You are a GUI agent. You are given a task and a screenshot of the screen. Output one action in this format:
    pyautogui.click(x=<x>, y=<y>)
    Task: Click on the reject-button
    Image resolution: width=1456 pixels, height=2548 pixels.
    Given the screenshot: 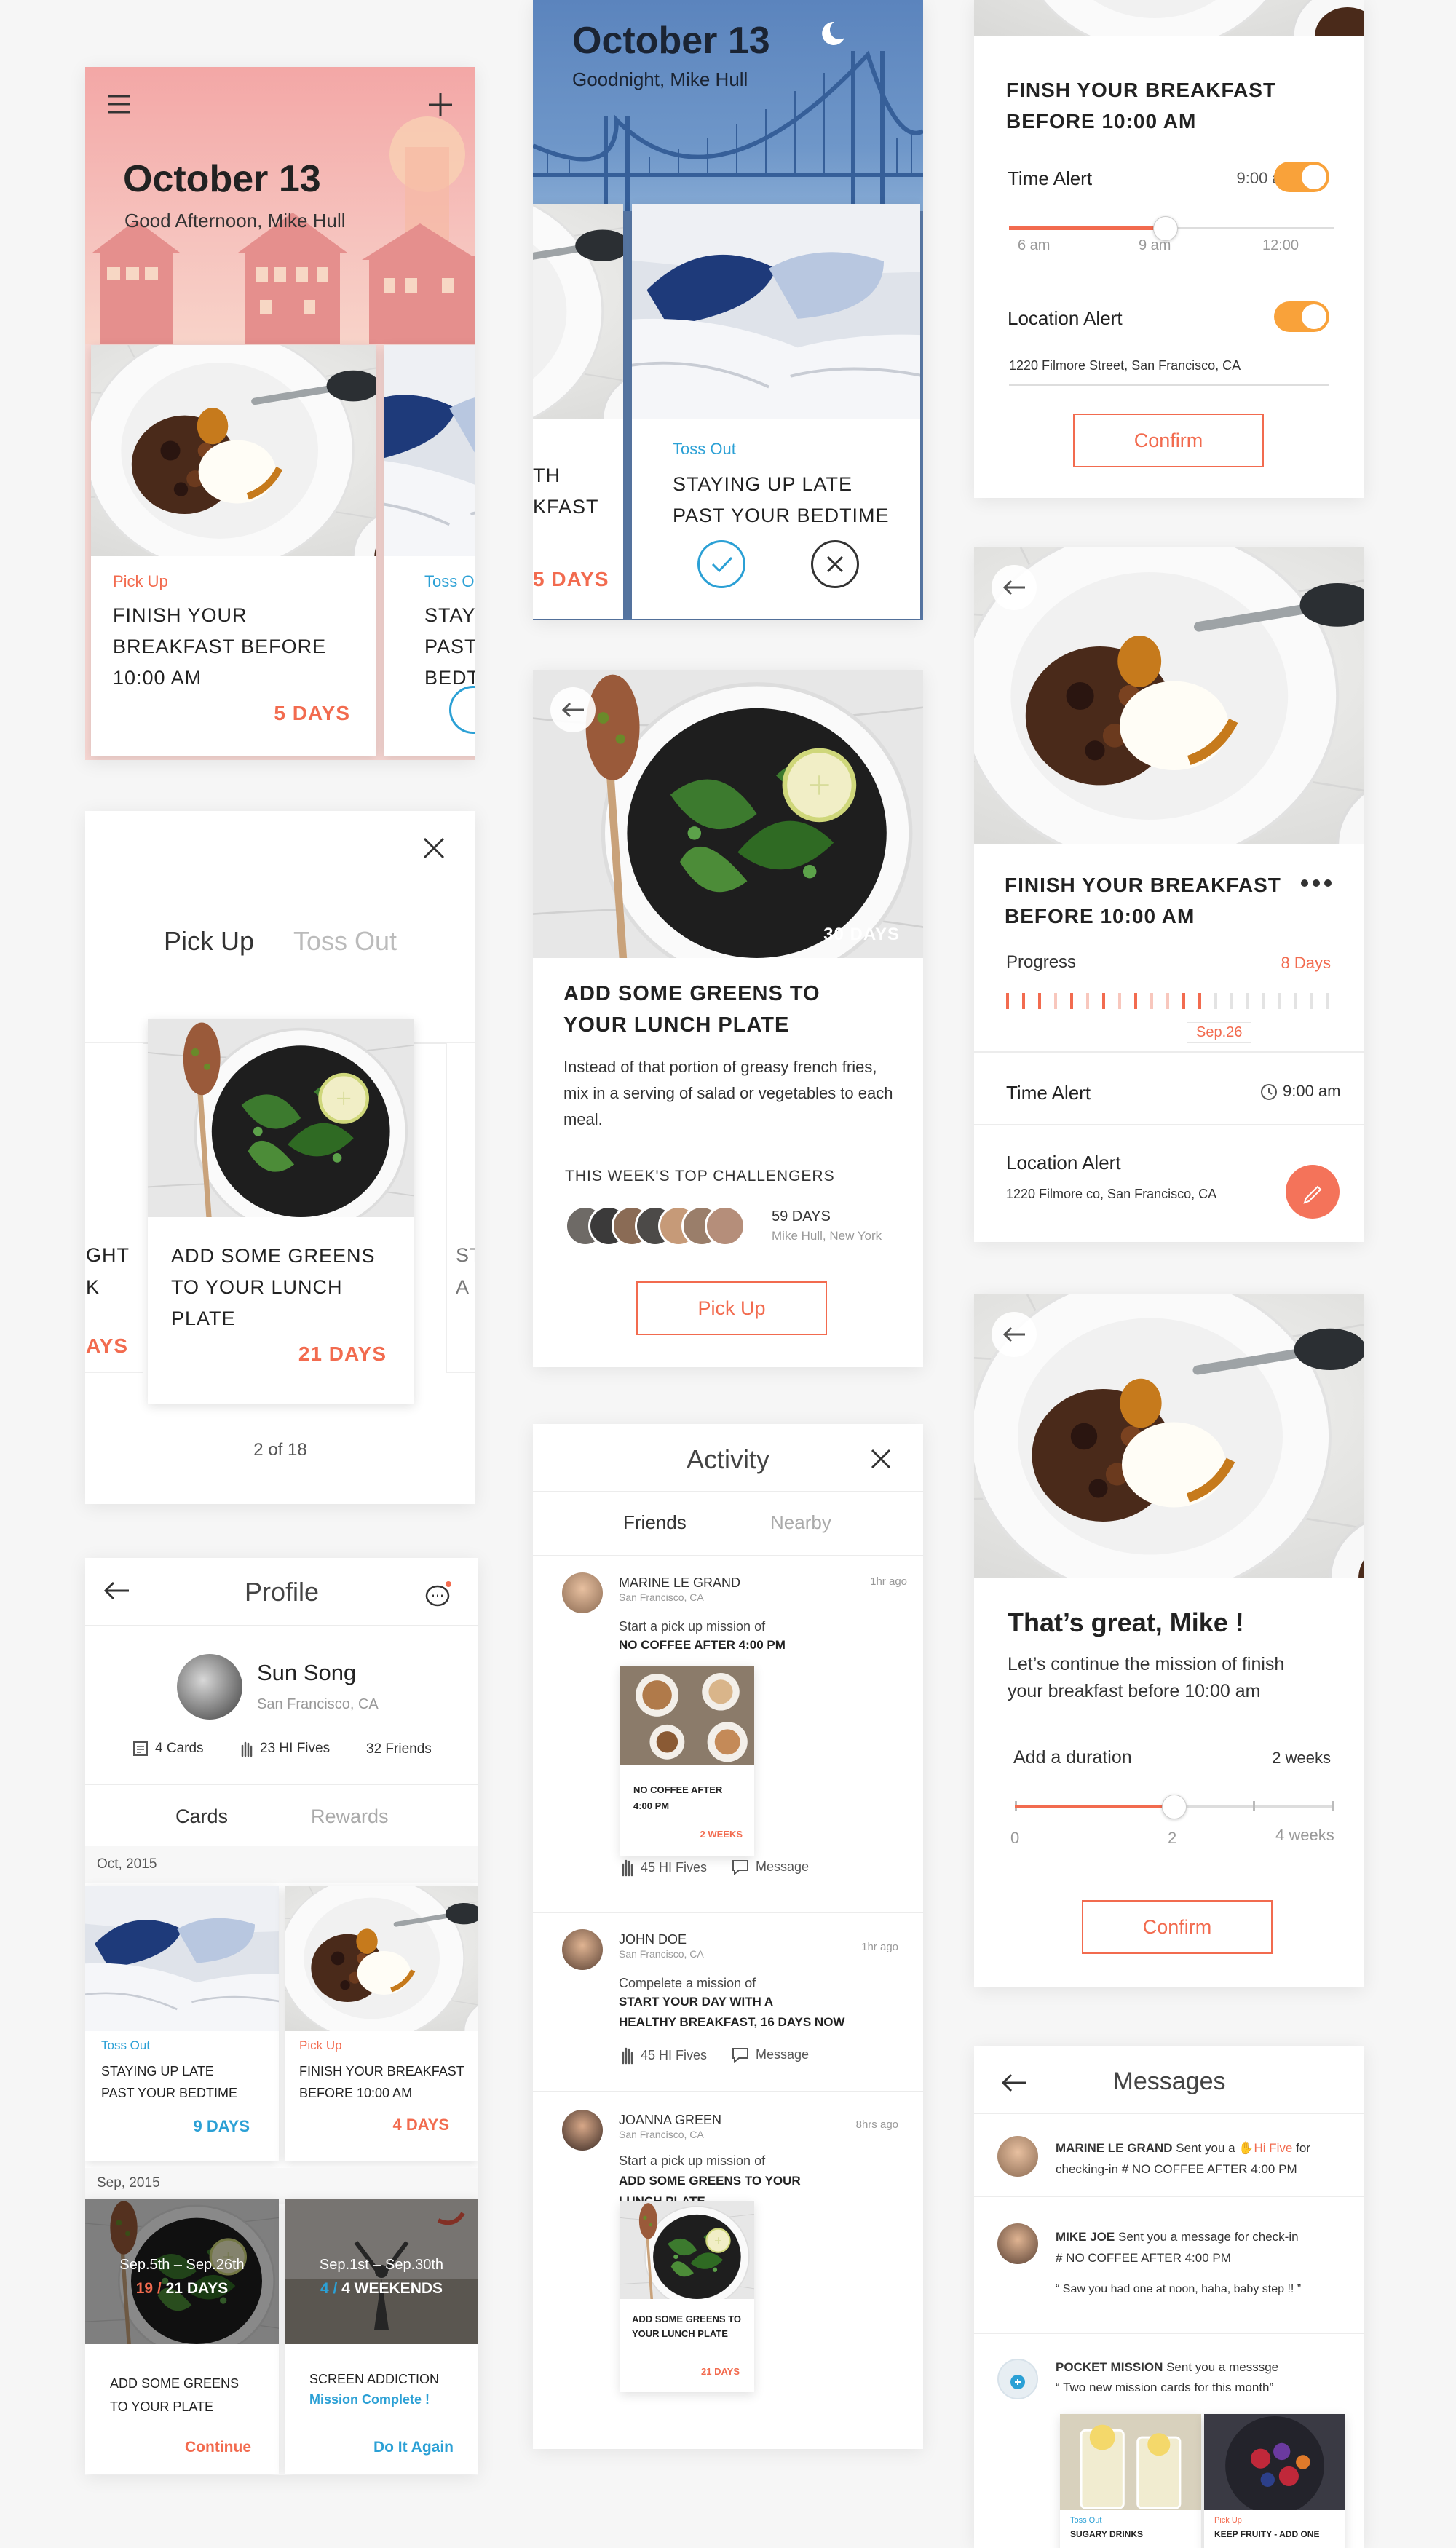 What is the action you would take?
    pyautogui.click(x=835, y=564)
    